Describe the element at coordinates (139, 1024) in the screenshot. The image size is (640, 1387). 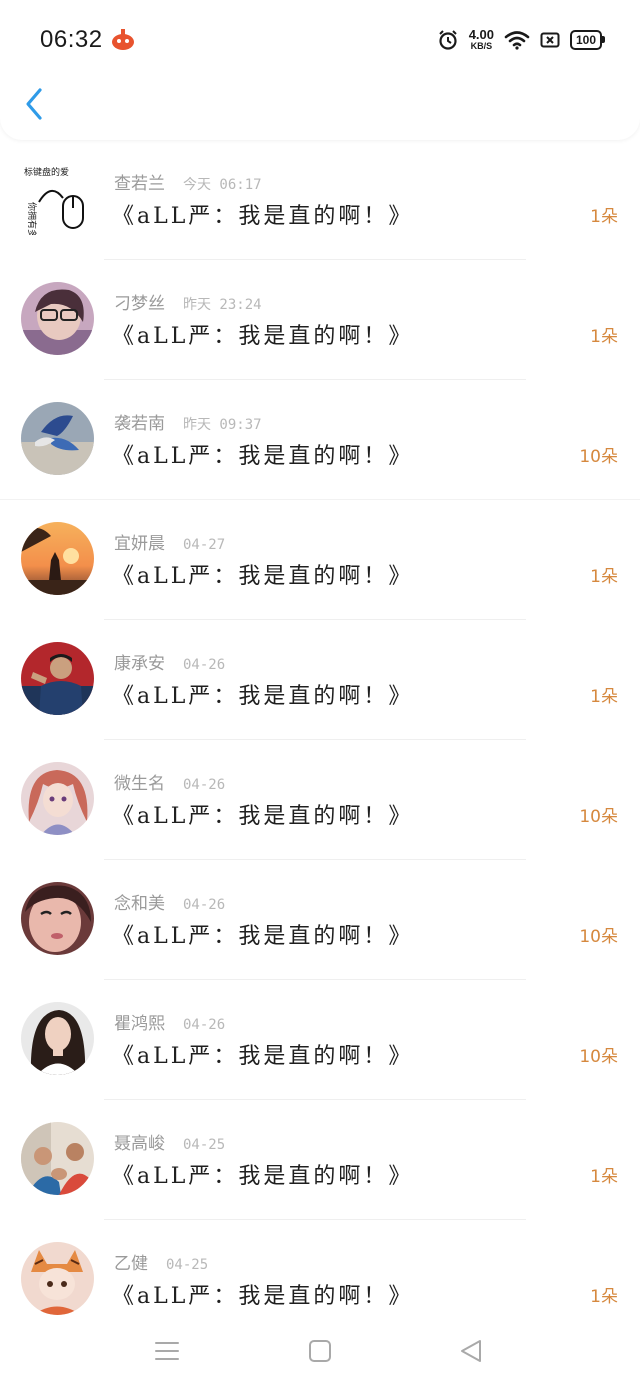
I see `sender-name: 瞿鸿熙` at that location.